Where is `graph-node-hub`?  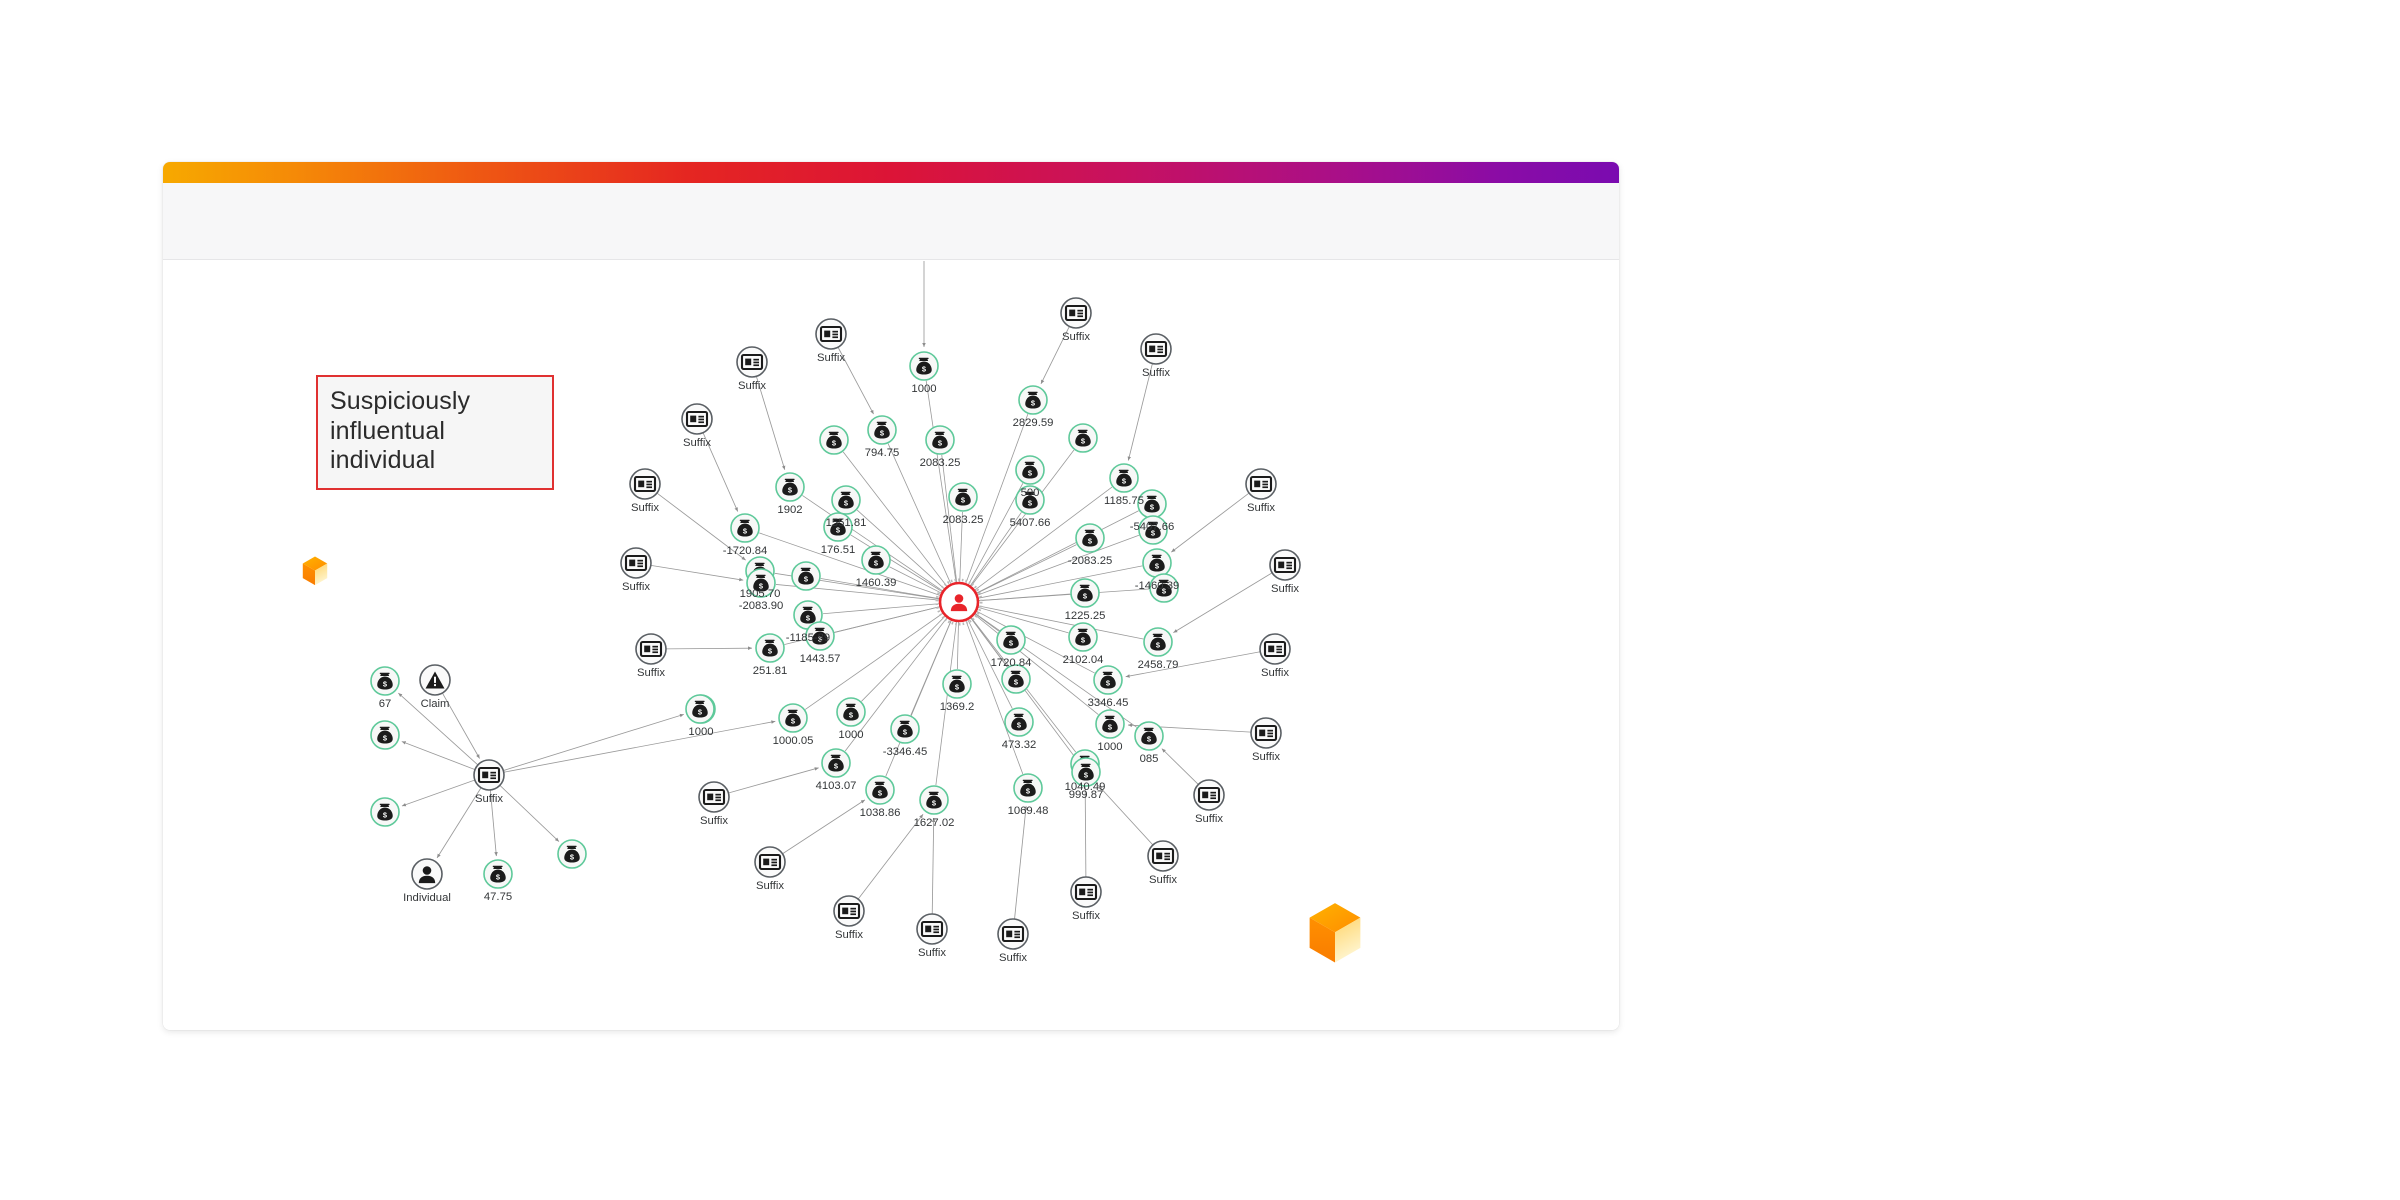 graph-node-hub is located at coordinates (959, 602).